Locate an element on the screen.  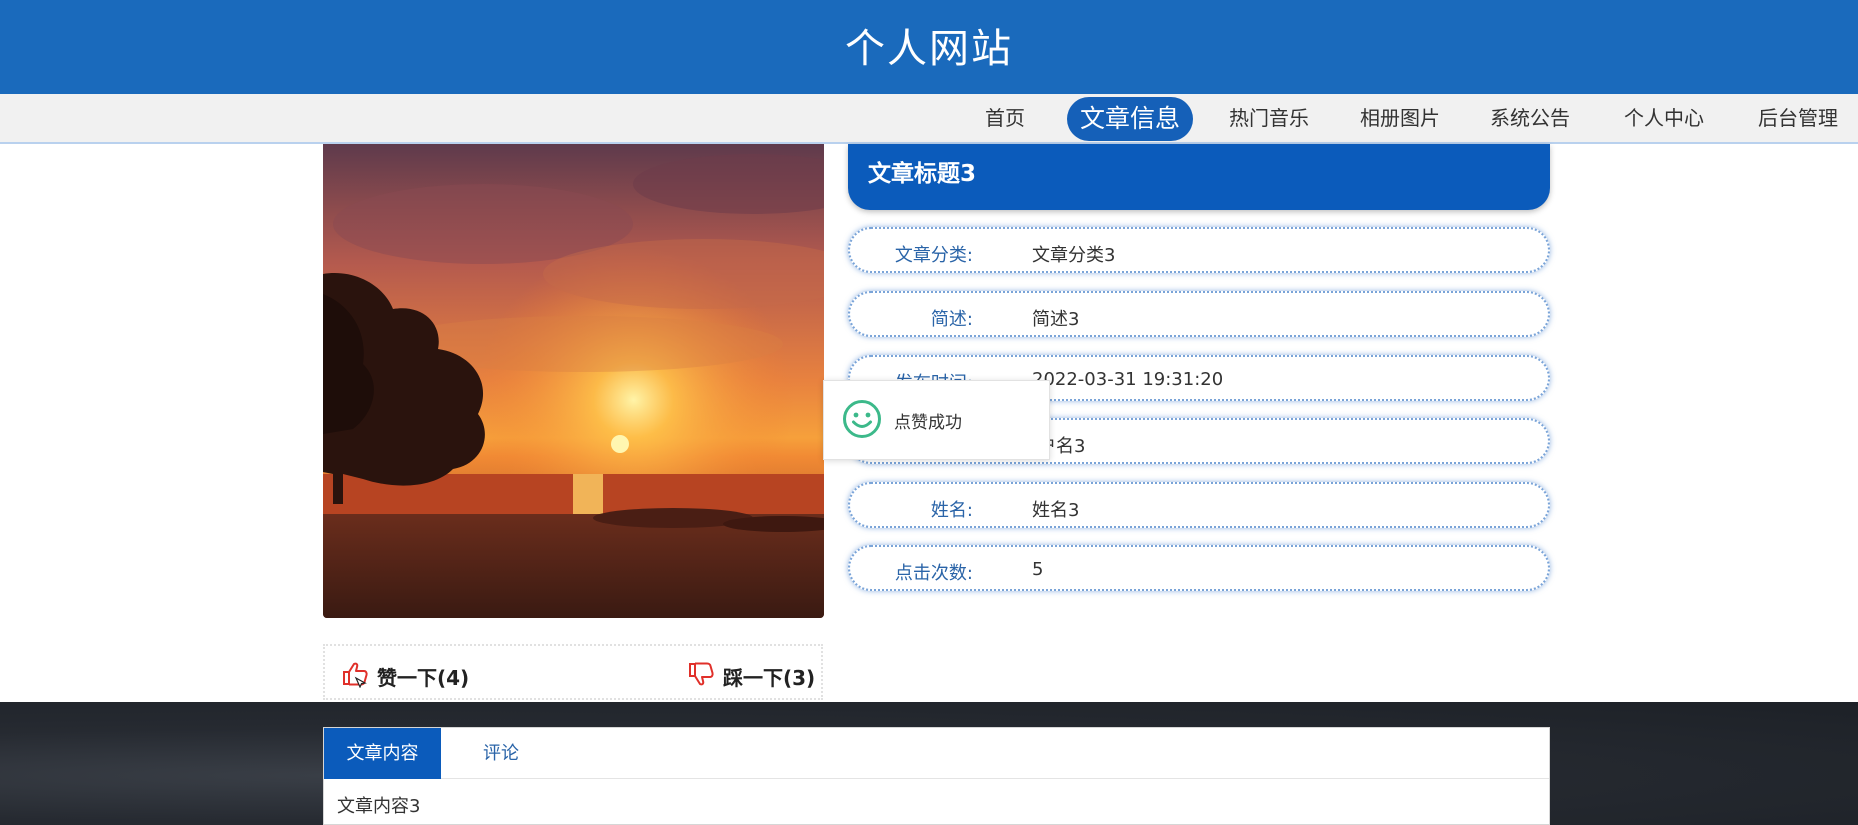
vote-box: 赞一下(4) 踩一下(3) is located at coordinates (573, 672).